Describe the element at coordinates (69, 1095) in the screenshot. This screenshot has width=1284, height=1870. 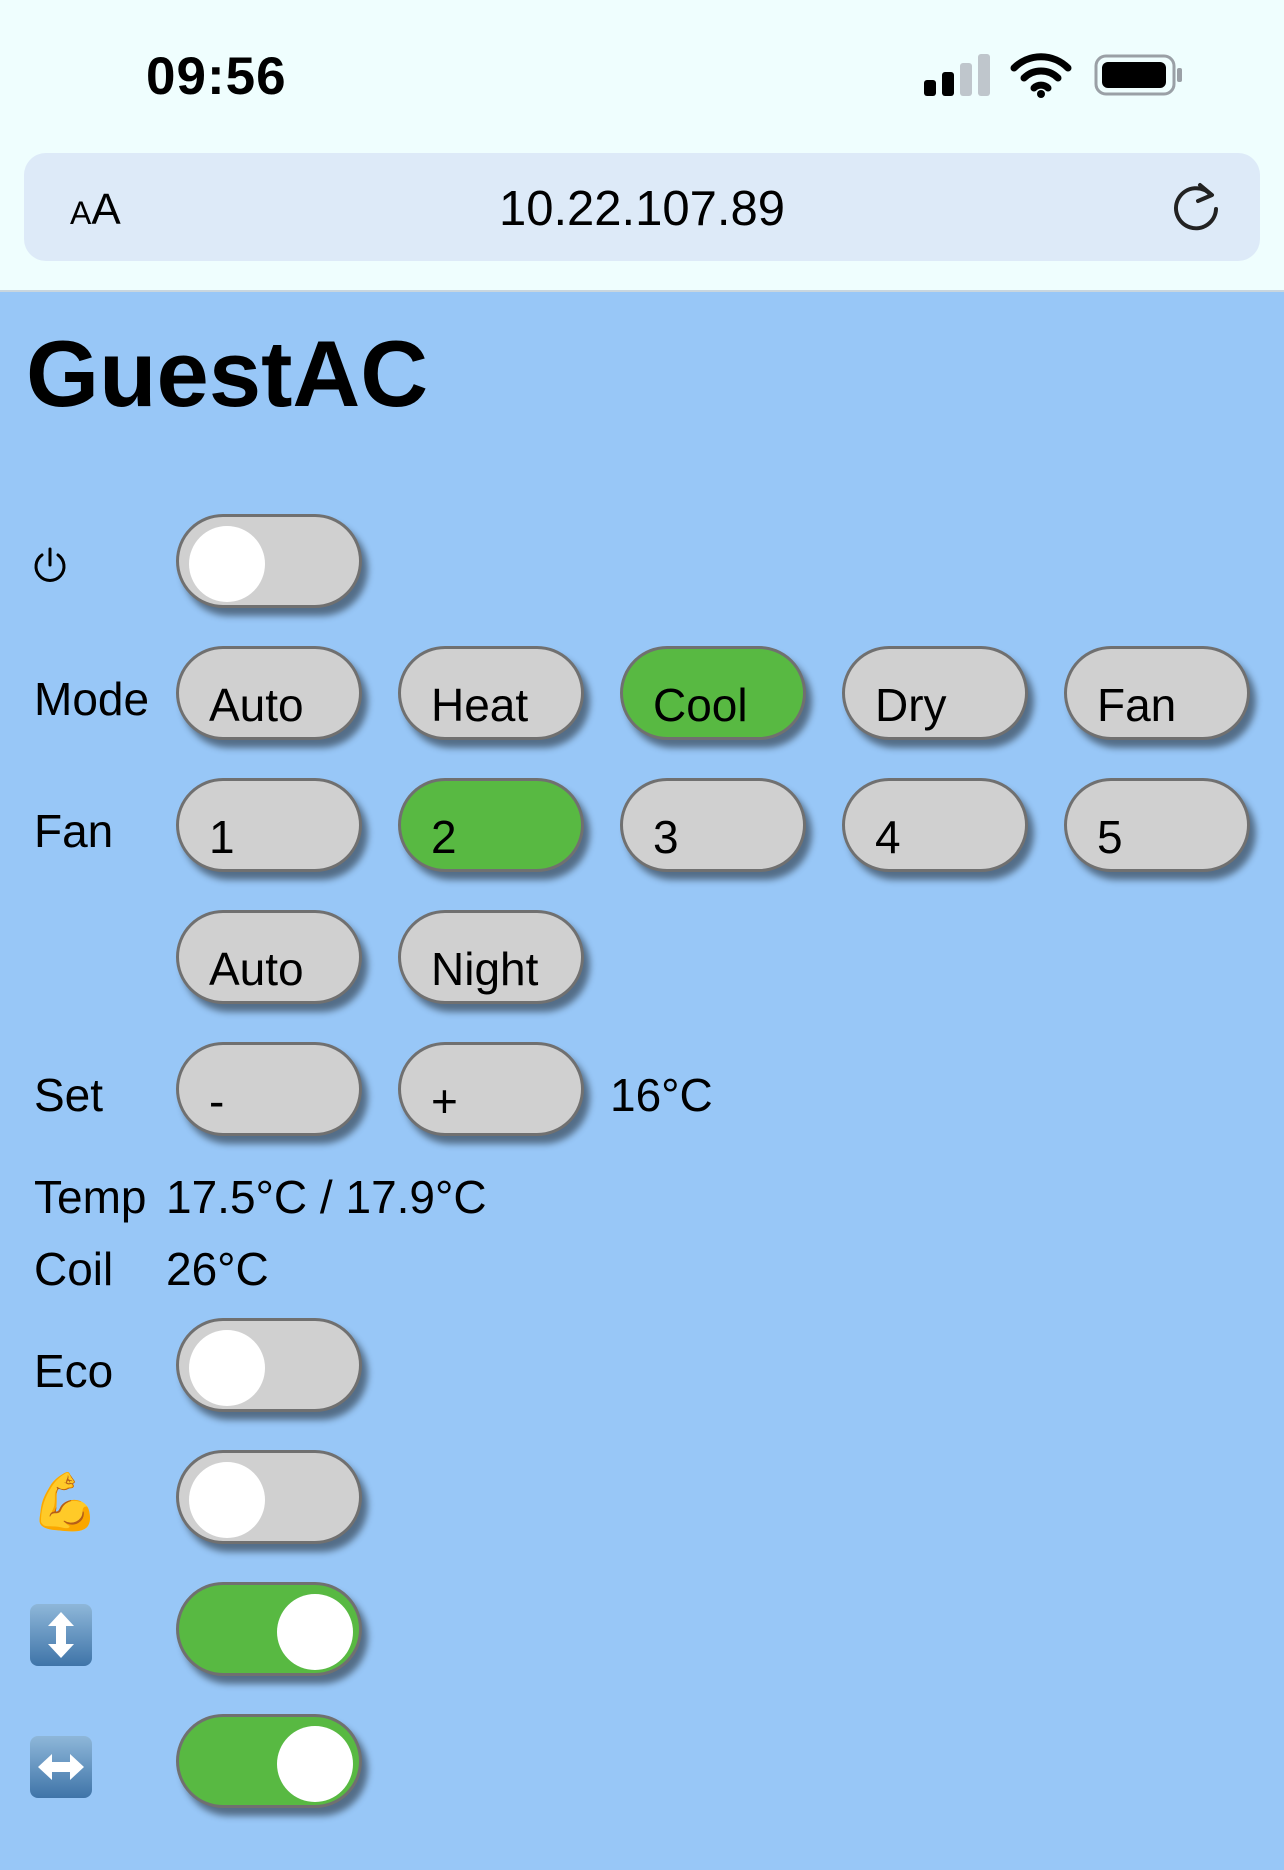
I see `set-label: Set` at that location.